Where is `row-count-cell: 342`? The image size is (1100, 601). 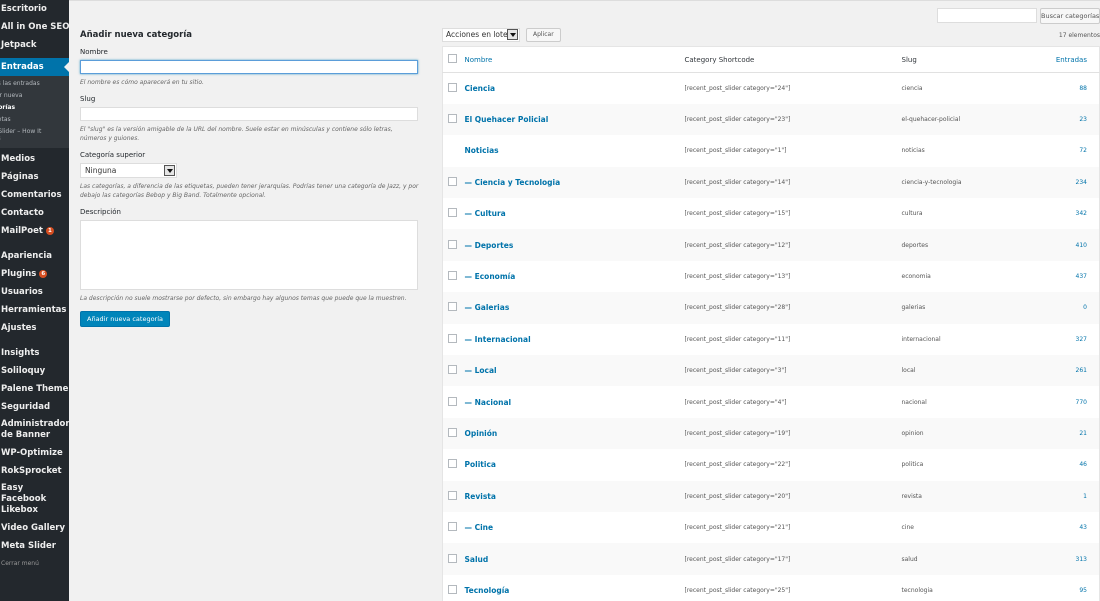 row-count-cell: 342 is located at coordinates (1076, 213).